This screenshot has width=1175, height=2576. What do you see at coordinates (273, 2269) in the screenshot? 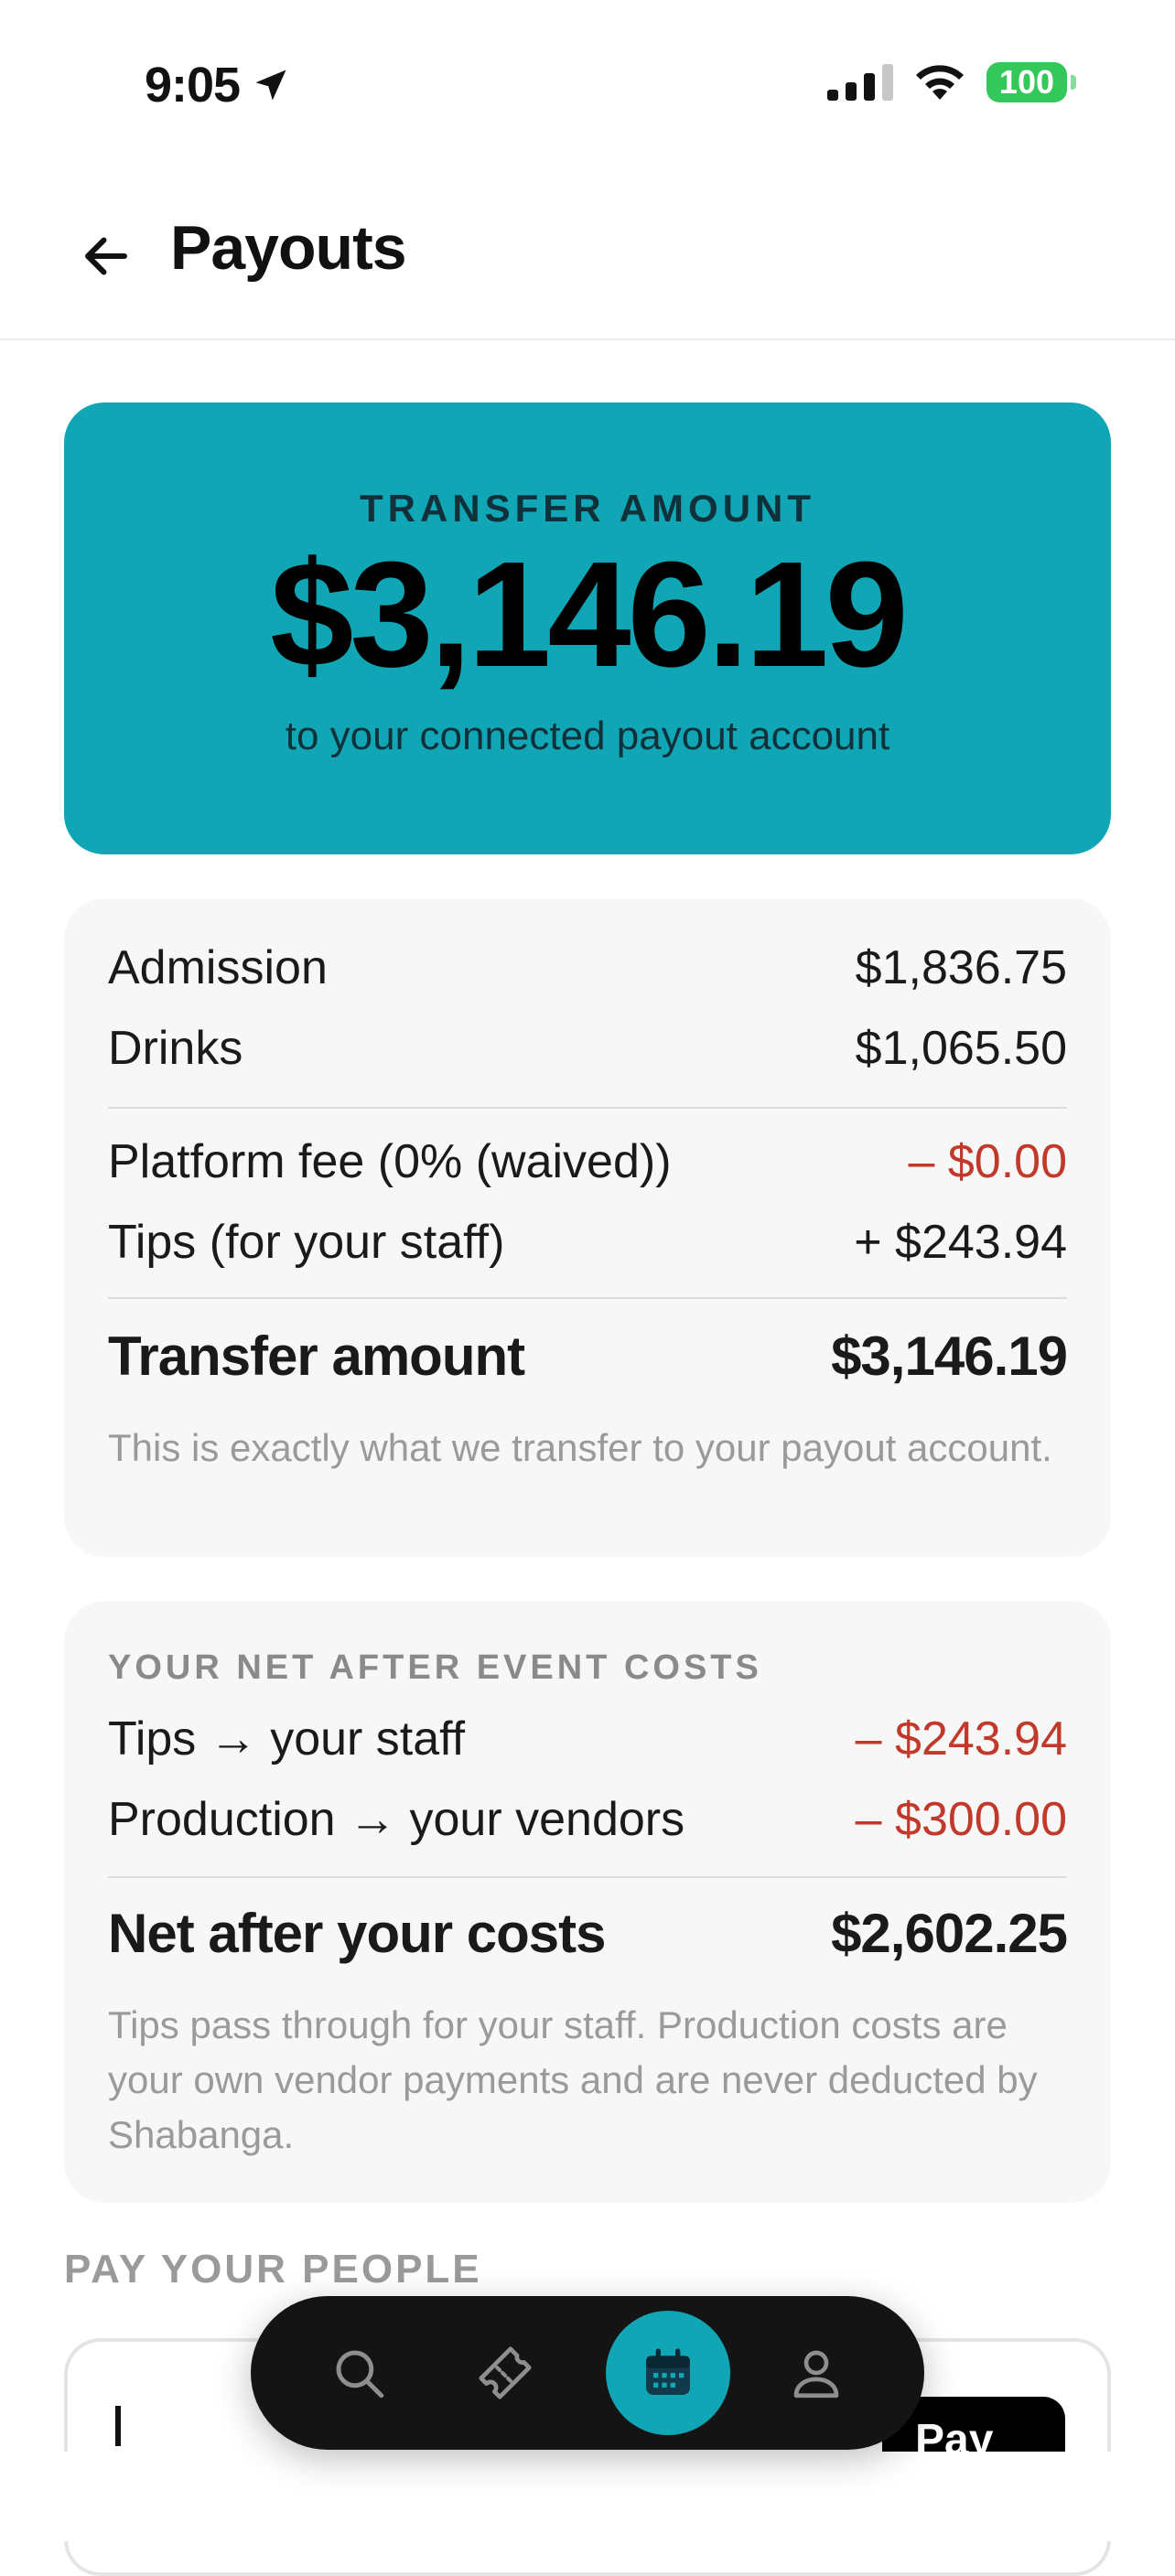
I see `pay-people-heading: PAY YOUR PEOPLE` at bounding box center [273, 2269].